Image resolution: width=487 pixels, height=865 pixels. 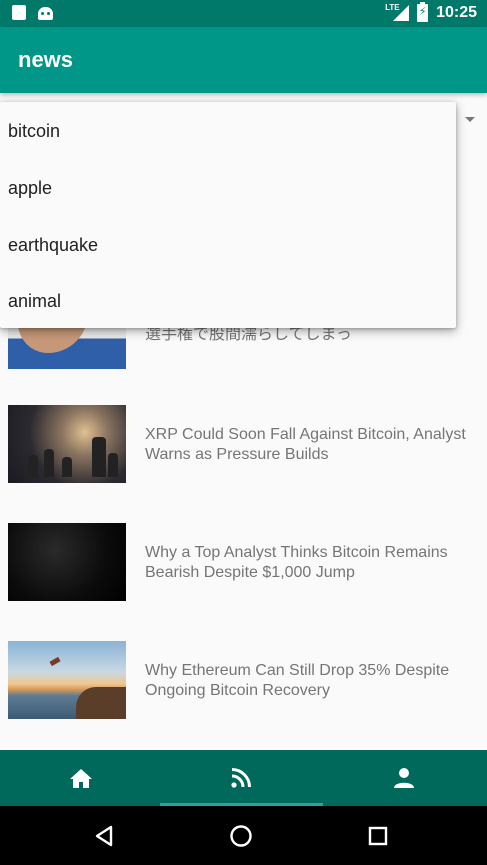 I want to click on system-navigation-bar, so click(x=243, y=835).